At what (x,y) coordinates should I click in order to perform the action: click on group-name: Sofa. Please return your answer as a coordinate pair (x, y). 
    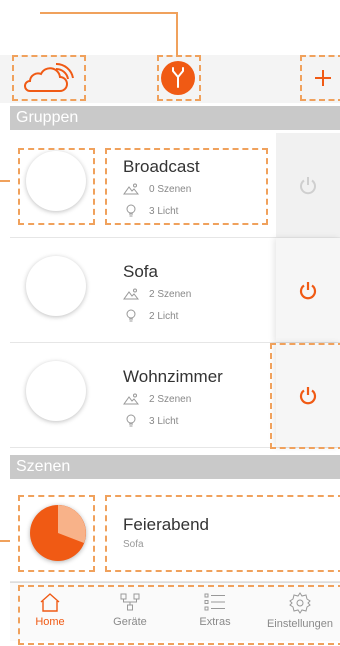
    Looking at the image, I should click on (140, 271).